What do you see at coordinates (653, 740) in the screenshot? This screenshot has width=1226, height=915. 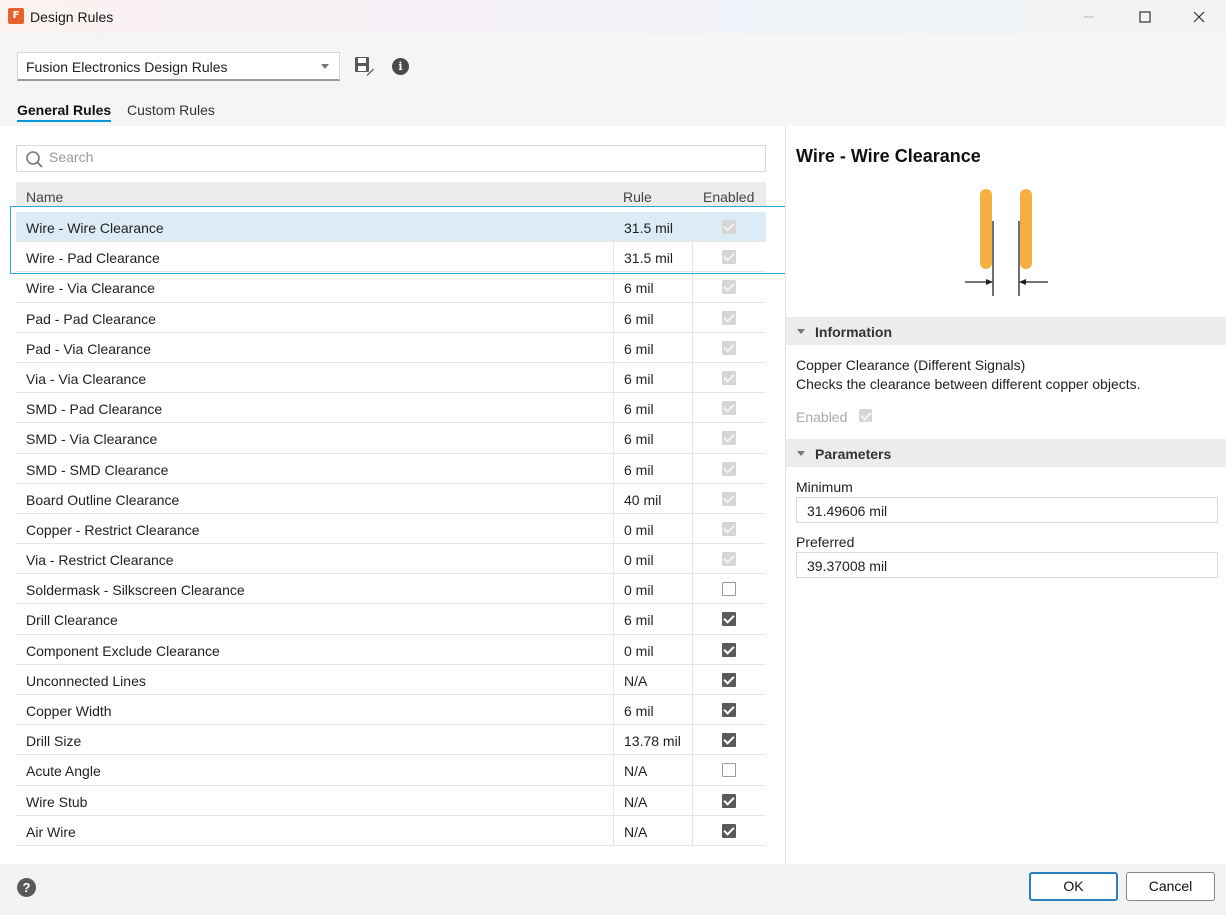 I see `rule-value-cell: 13.78 mil` at bounding box center [653, 740].